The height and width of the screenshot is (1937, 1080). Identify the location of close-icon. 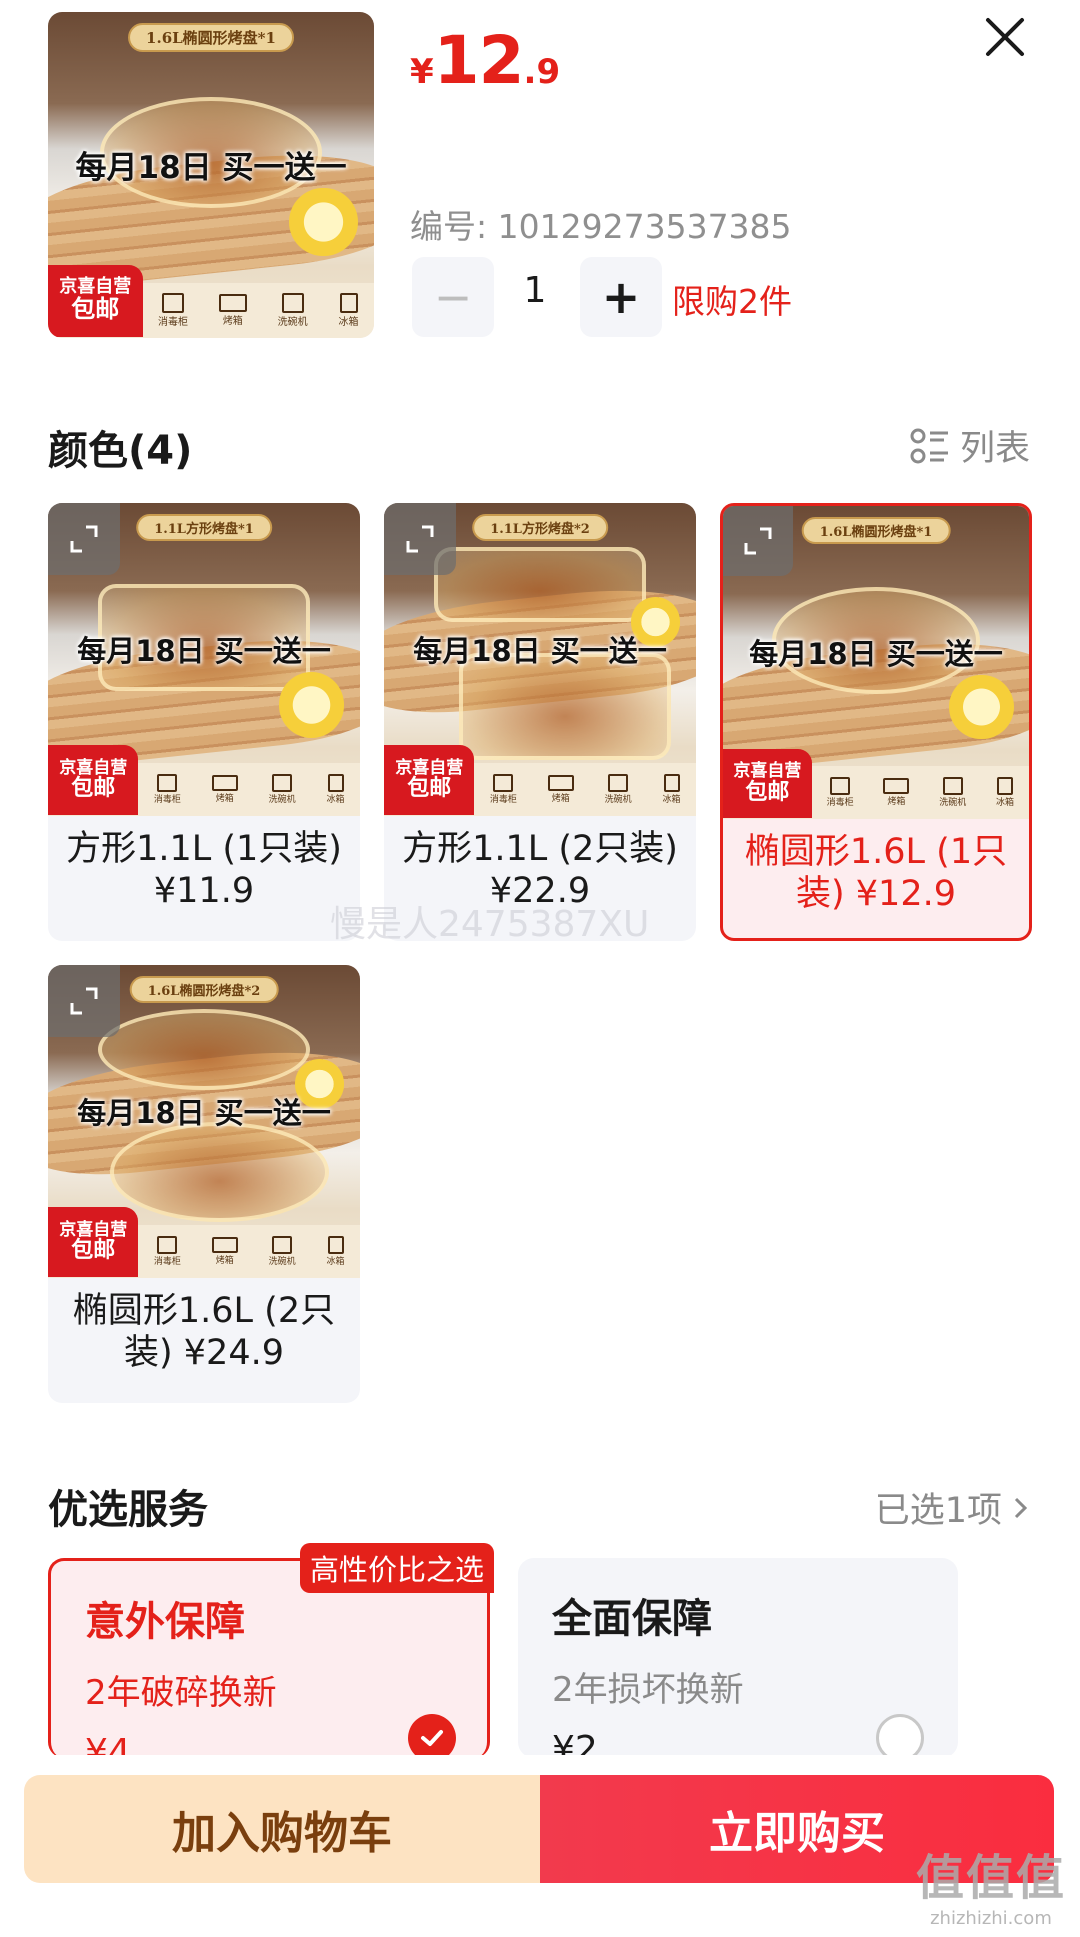
(1005, 37).